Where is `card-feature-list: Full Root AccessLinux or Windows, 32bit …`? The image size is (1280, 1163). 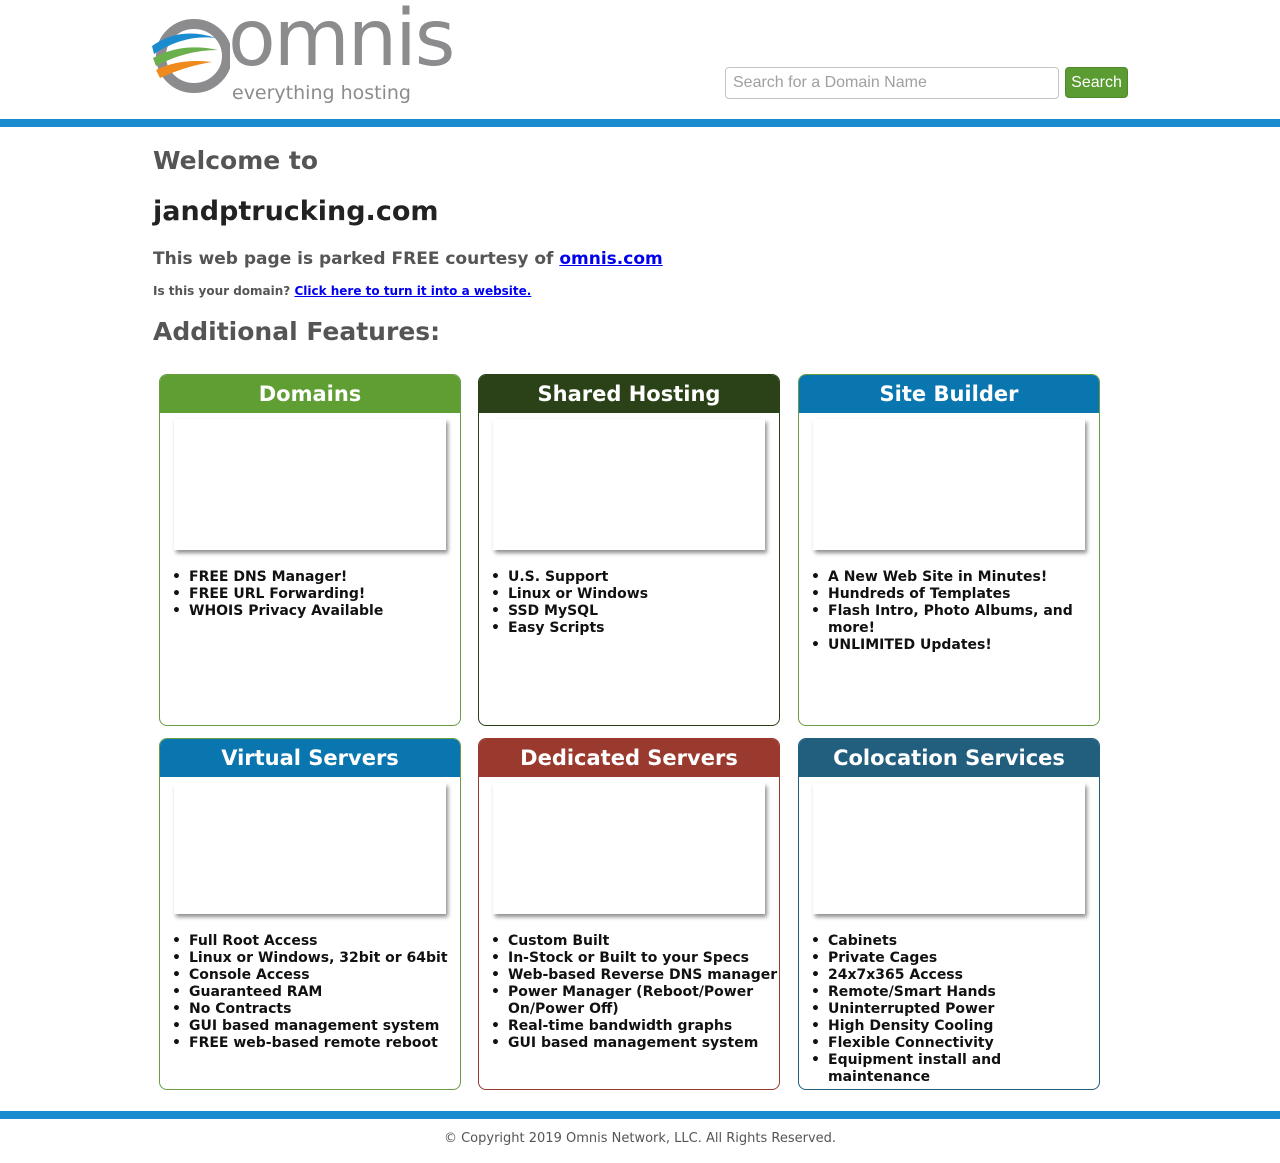
card-feature-list: Full Root AccessLinux or Windows, 32bit … is located at coordinates (316, 992).